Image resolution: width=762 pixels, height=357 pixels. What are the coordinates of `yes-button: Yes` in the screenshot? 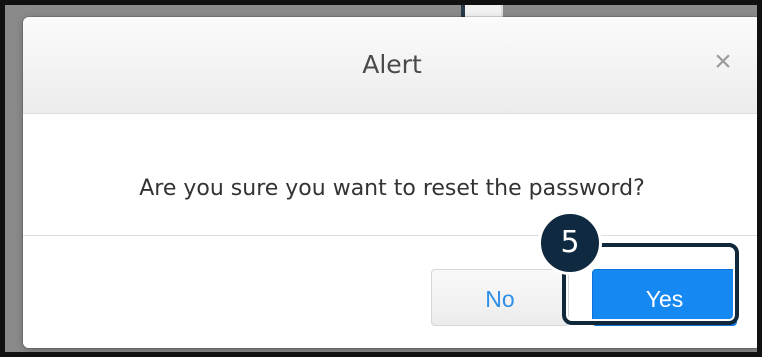 It's located at (664, 297).